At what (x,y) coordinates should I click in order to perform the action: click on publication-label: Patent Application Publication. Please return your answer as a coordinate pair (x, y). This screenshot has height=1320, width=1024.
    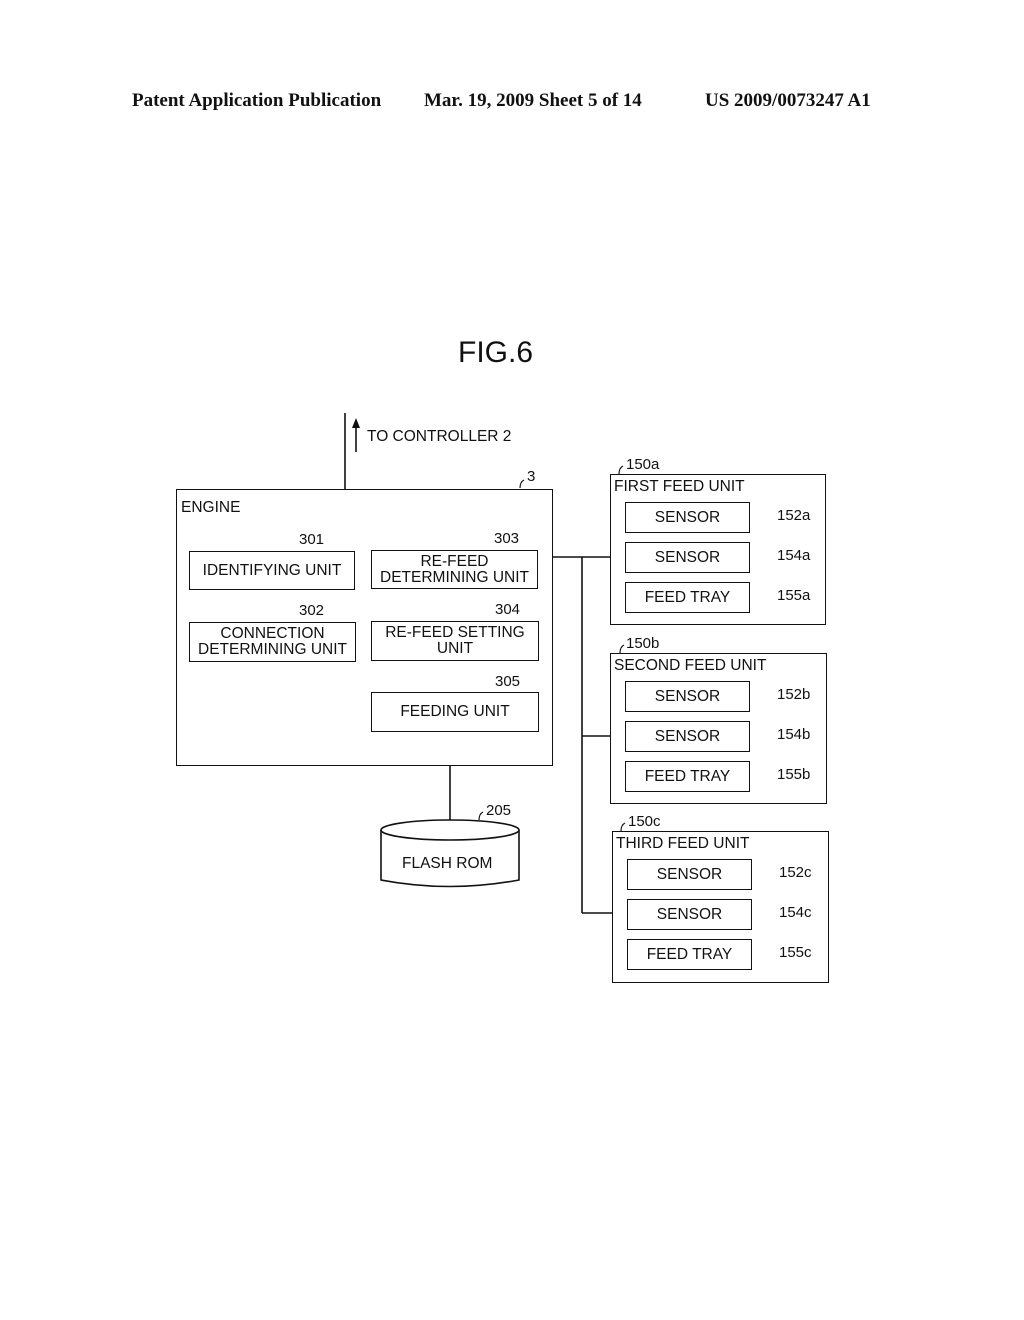
    Looking at the image, I should click on (257, 100).